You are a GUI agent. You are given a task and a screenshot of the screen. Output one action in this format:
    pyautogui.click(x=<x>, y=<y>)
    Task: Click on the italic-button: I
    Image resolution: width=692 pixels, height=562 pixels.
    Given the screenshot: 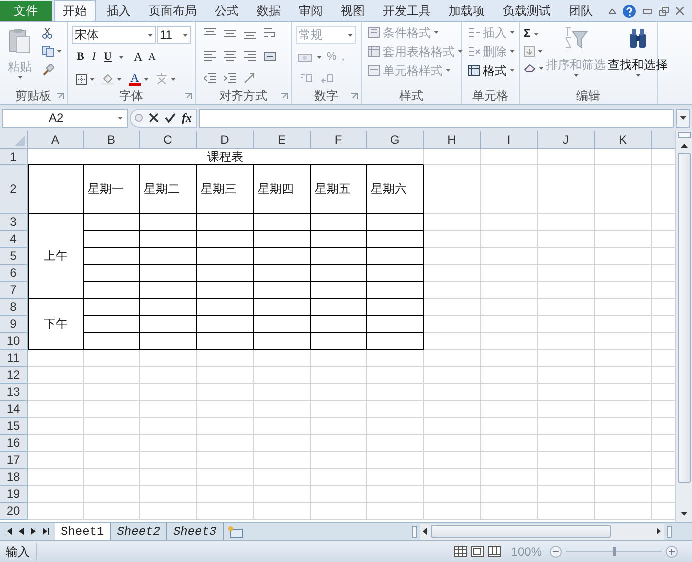 What is the action you would take?
    pyautogui.click(x=94, y=57)
    